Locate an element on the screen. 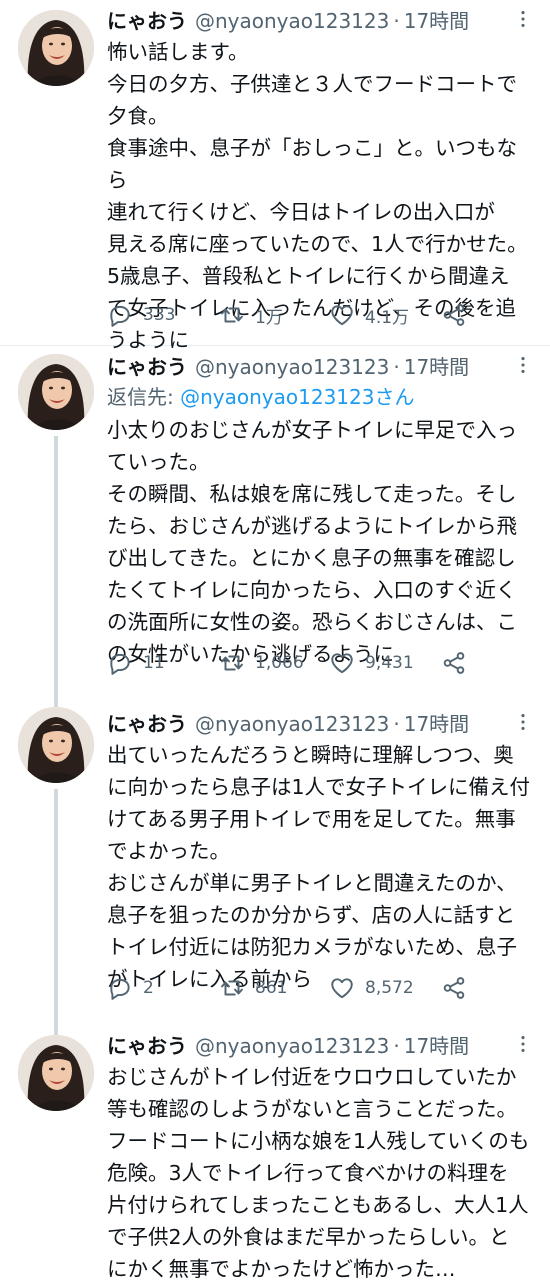 This screenshot has width=550, height=1285. retweet-button: 1,066 is located at coordinates (274, 663).